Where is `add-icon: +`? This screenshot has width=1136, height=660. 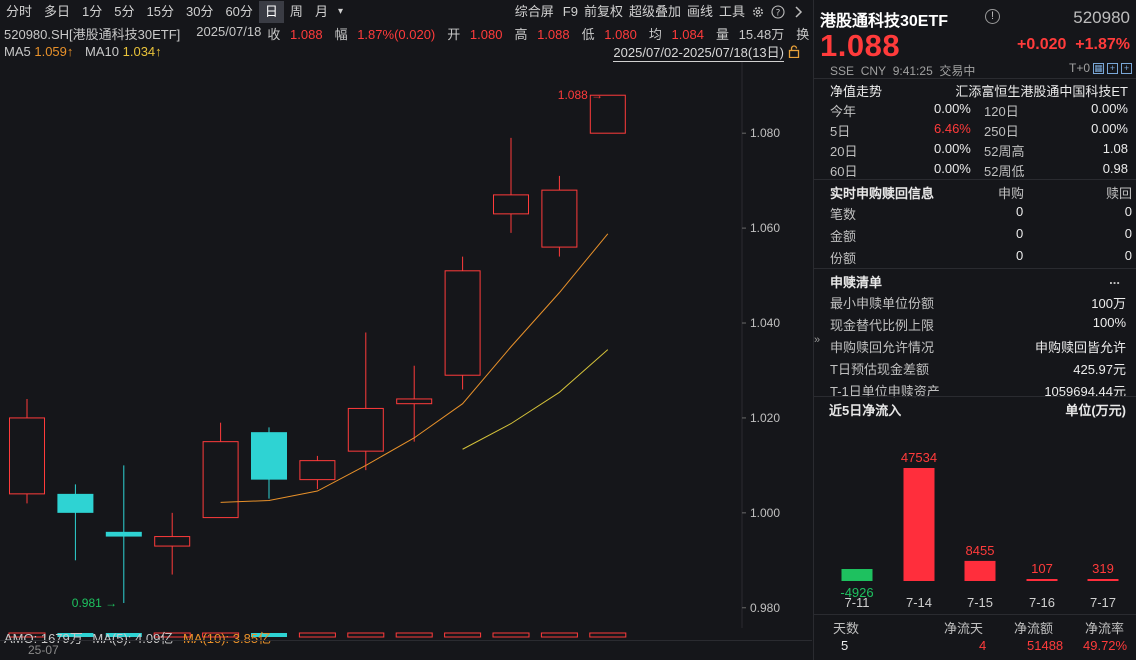 add-icon: + is located at coordinates (1126, 68).